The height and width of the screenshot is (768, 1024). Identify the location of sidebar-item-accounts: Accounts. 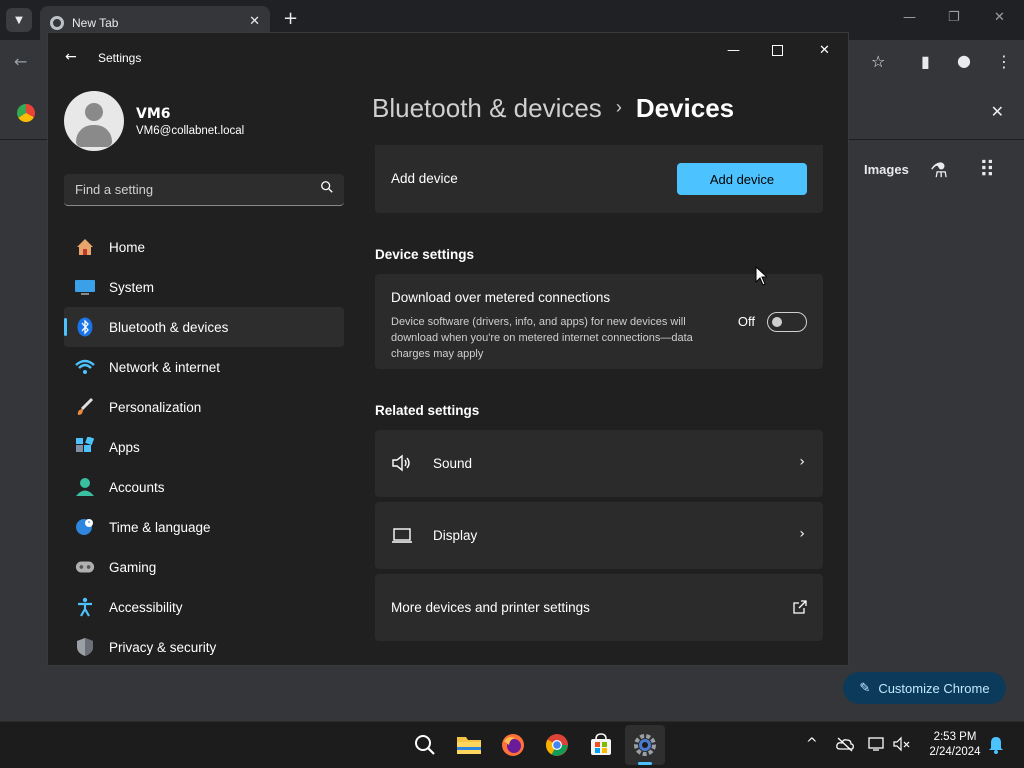
(204, 487).